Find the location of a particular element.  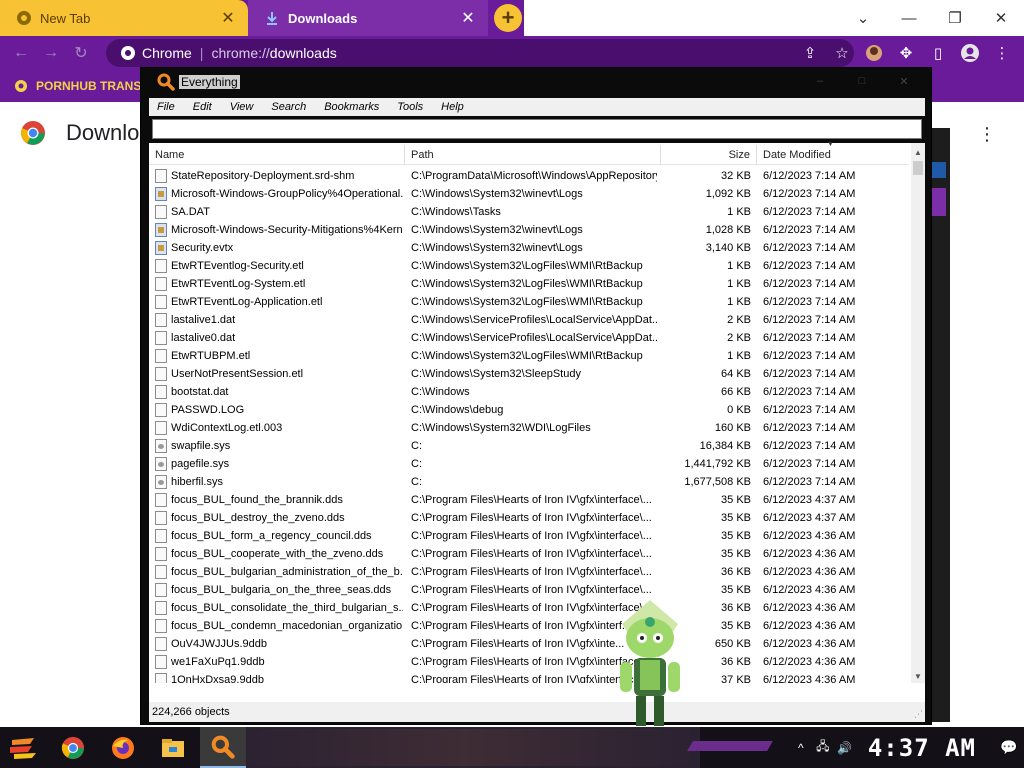

taskbar-everything-icon is located at coordinates (223, 747).